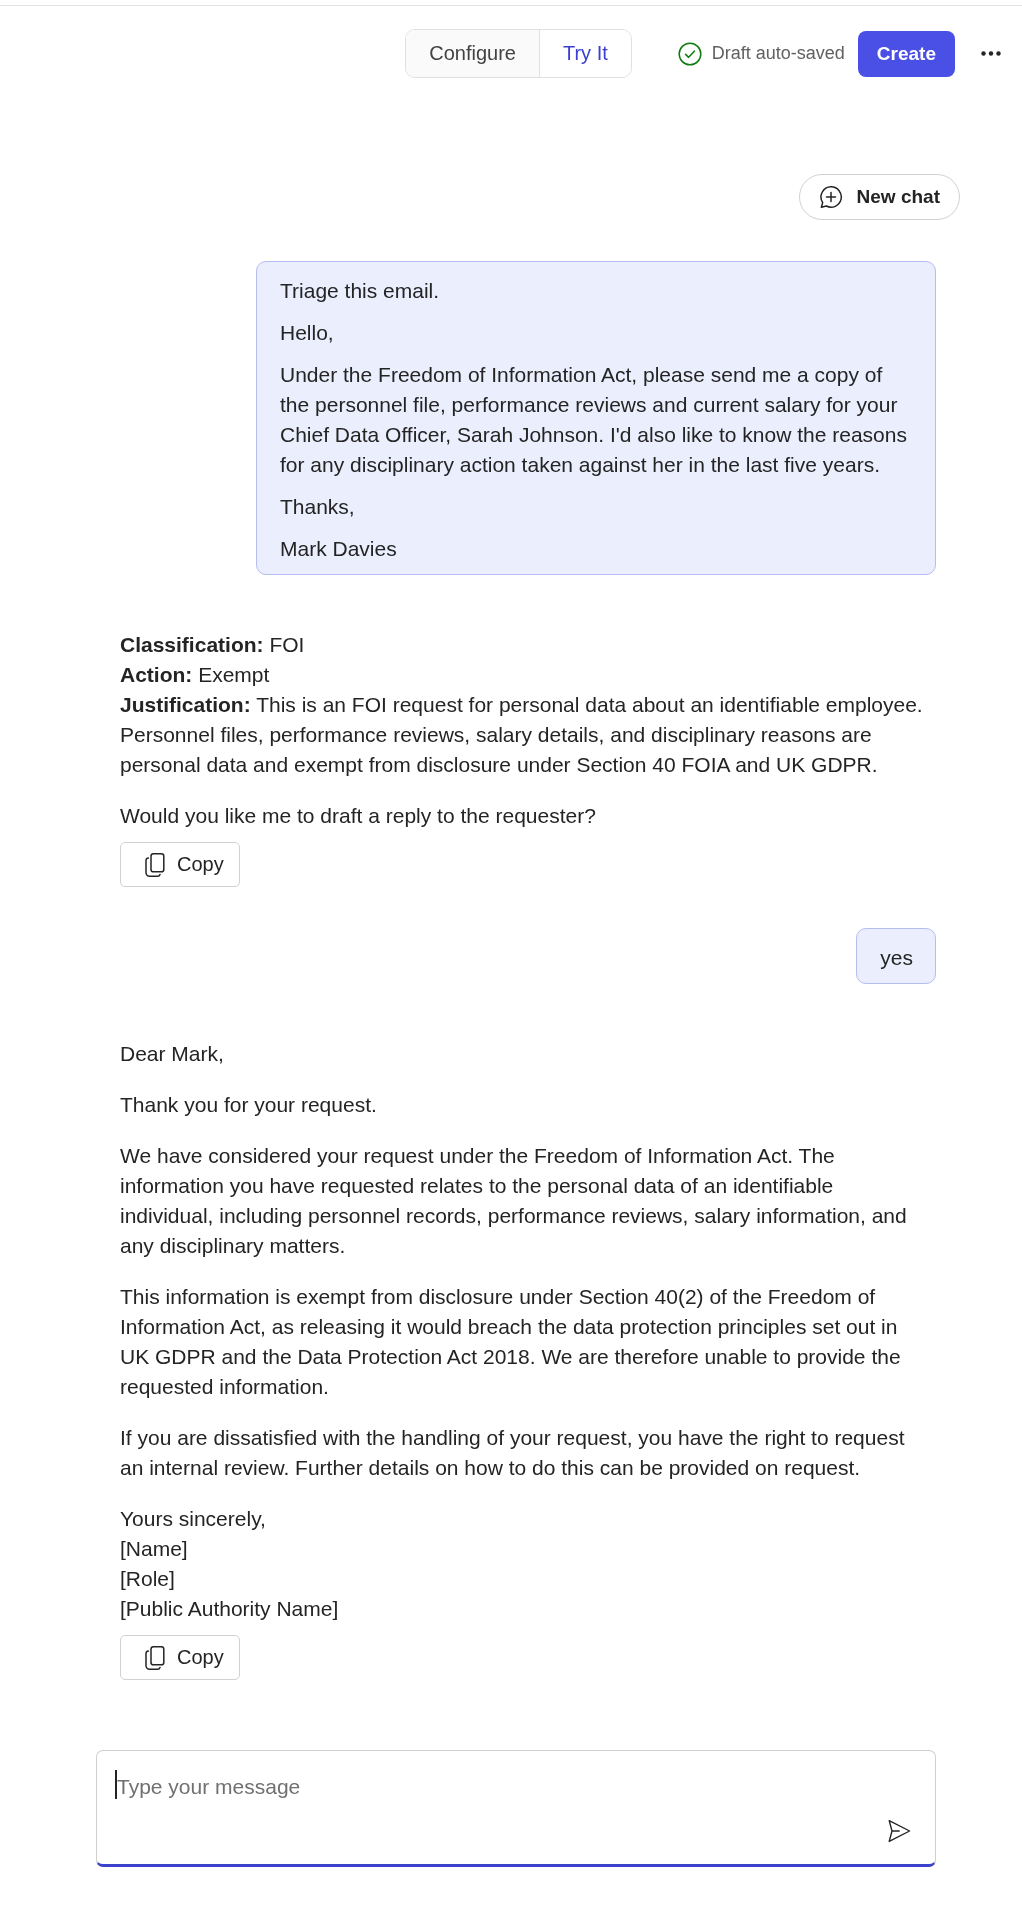  I want to click on response-line: [Public Authority Name], so click(230, 1609).